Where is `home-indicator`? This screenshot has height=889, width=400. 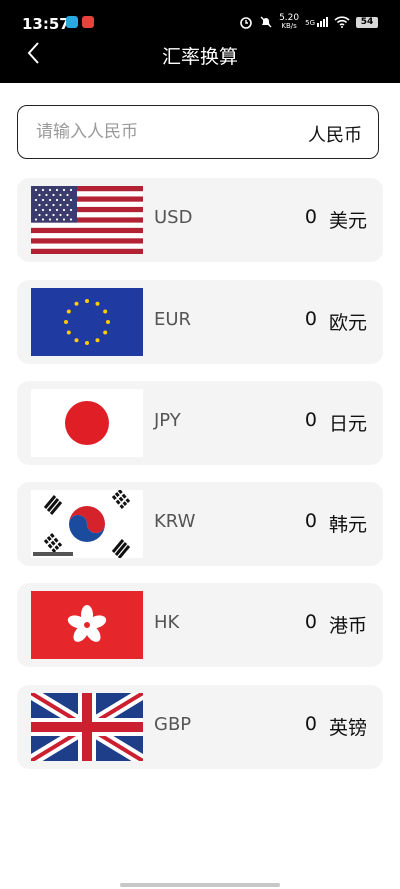
home-indicator is located at coordinates (200, 885).